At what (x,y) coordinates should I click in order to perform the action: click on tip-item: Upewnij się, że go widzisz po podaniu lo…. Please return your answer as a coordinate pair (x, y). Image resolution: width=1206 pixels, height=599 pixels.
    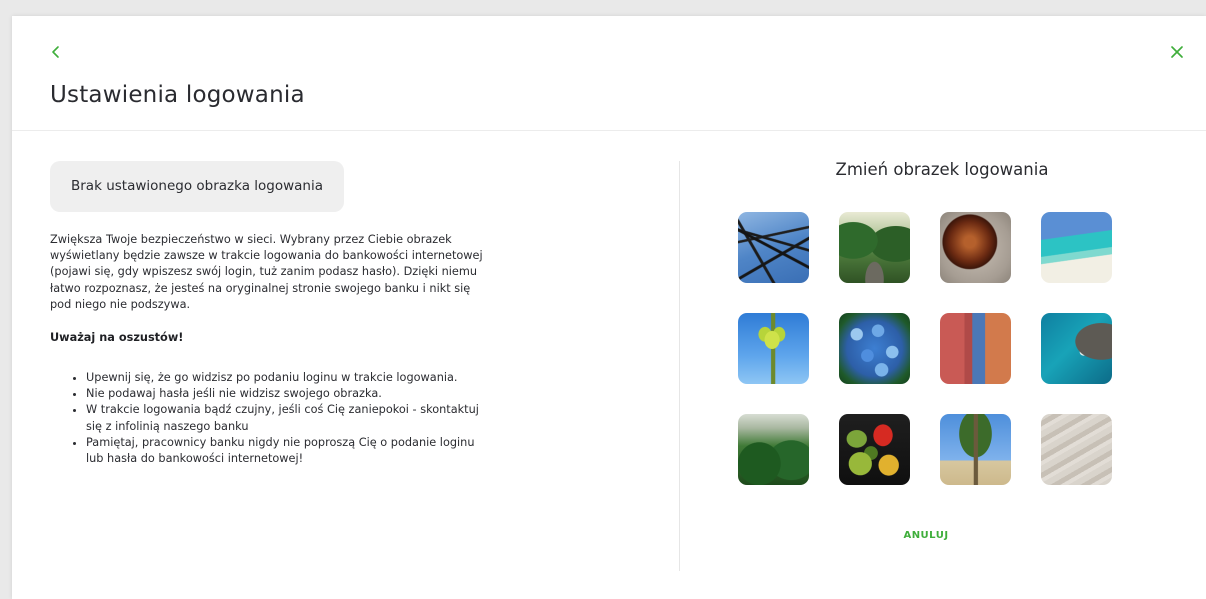
    Looking at the image, I should click on (288, 378).